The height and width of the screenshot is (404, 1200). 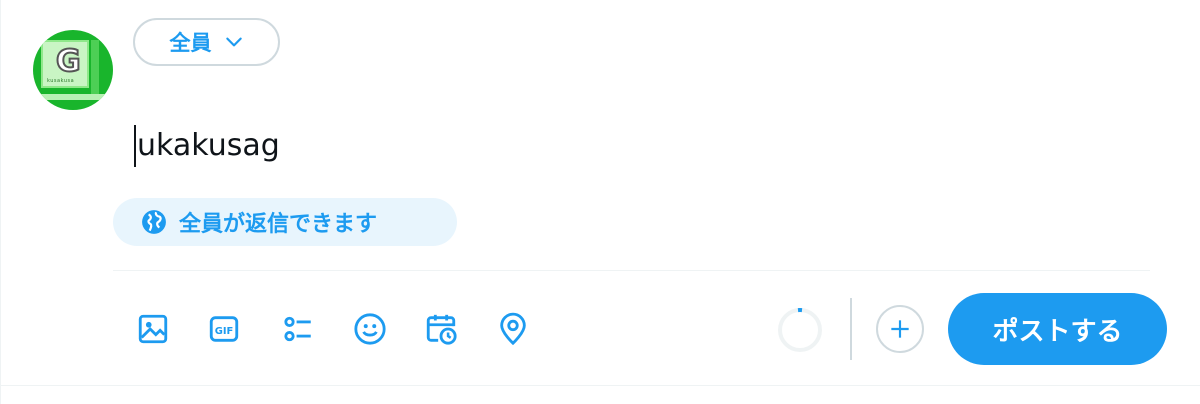 I want to click on left-border, so click(x=0, y=202).